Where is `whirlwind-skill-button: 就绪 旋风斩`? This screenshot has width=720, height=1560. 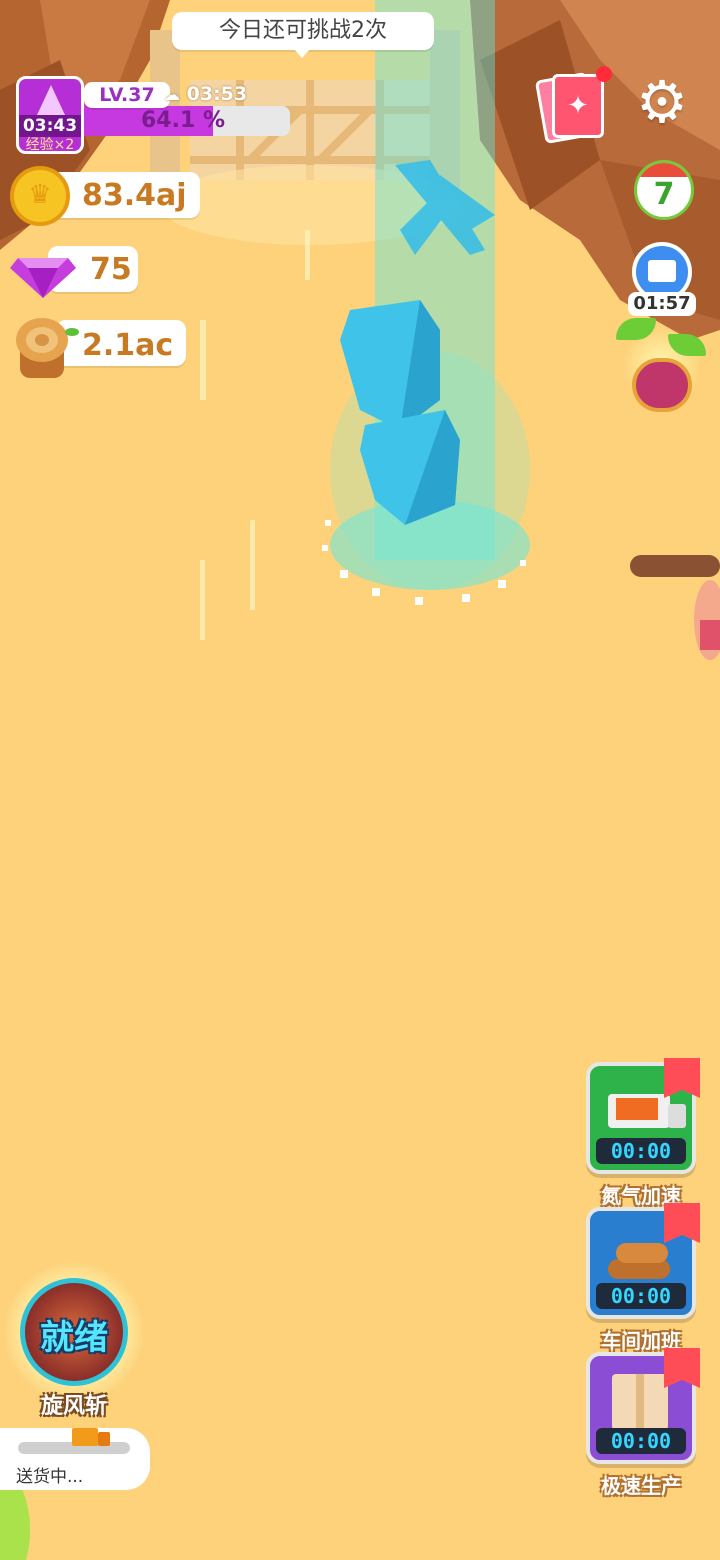
whirlwind-skill-button: 就绪 旋风斩 is located at coordinates (74, 1342).